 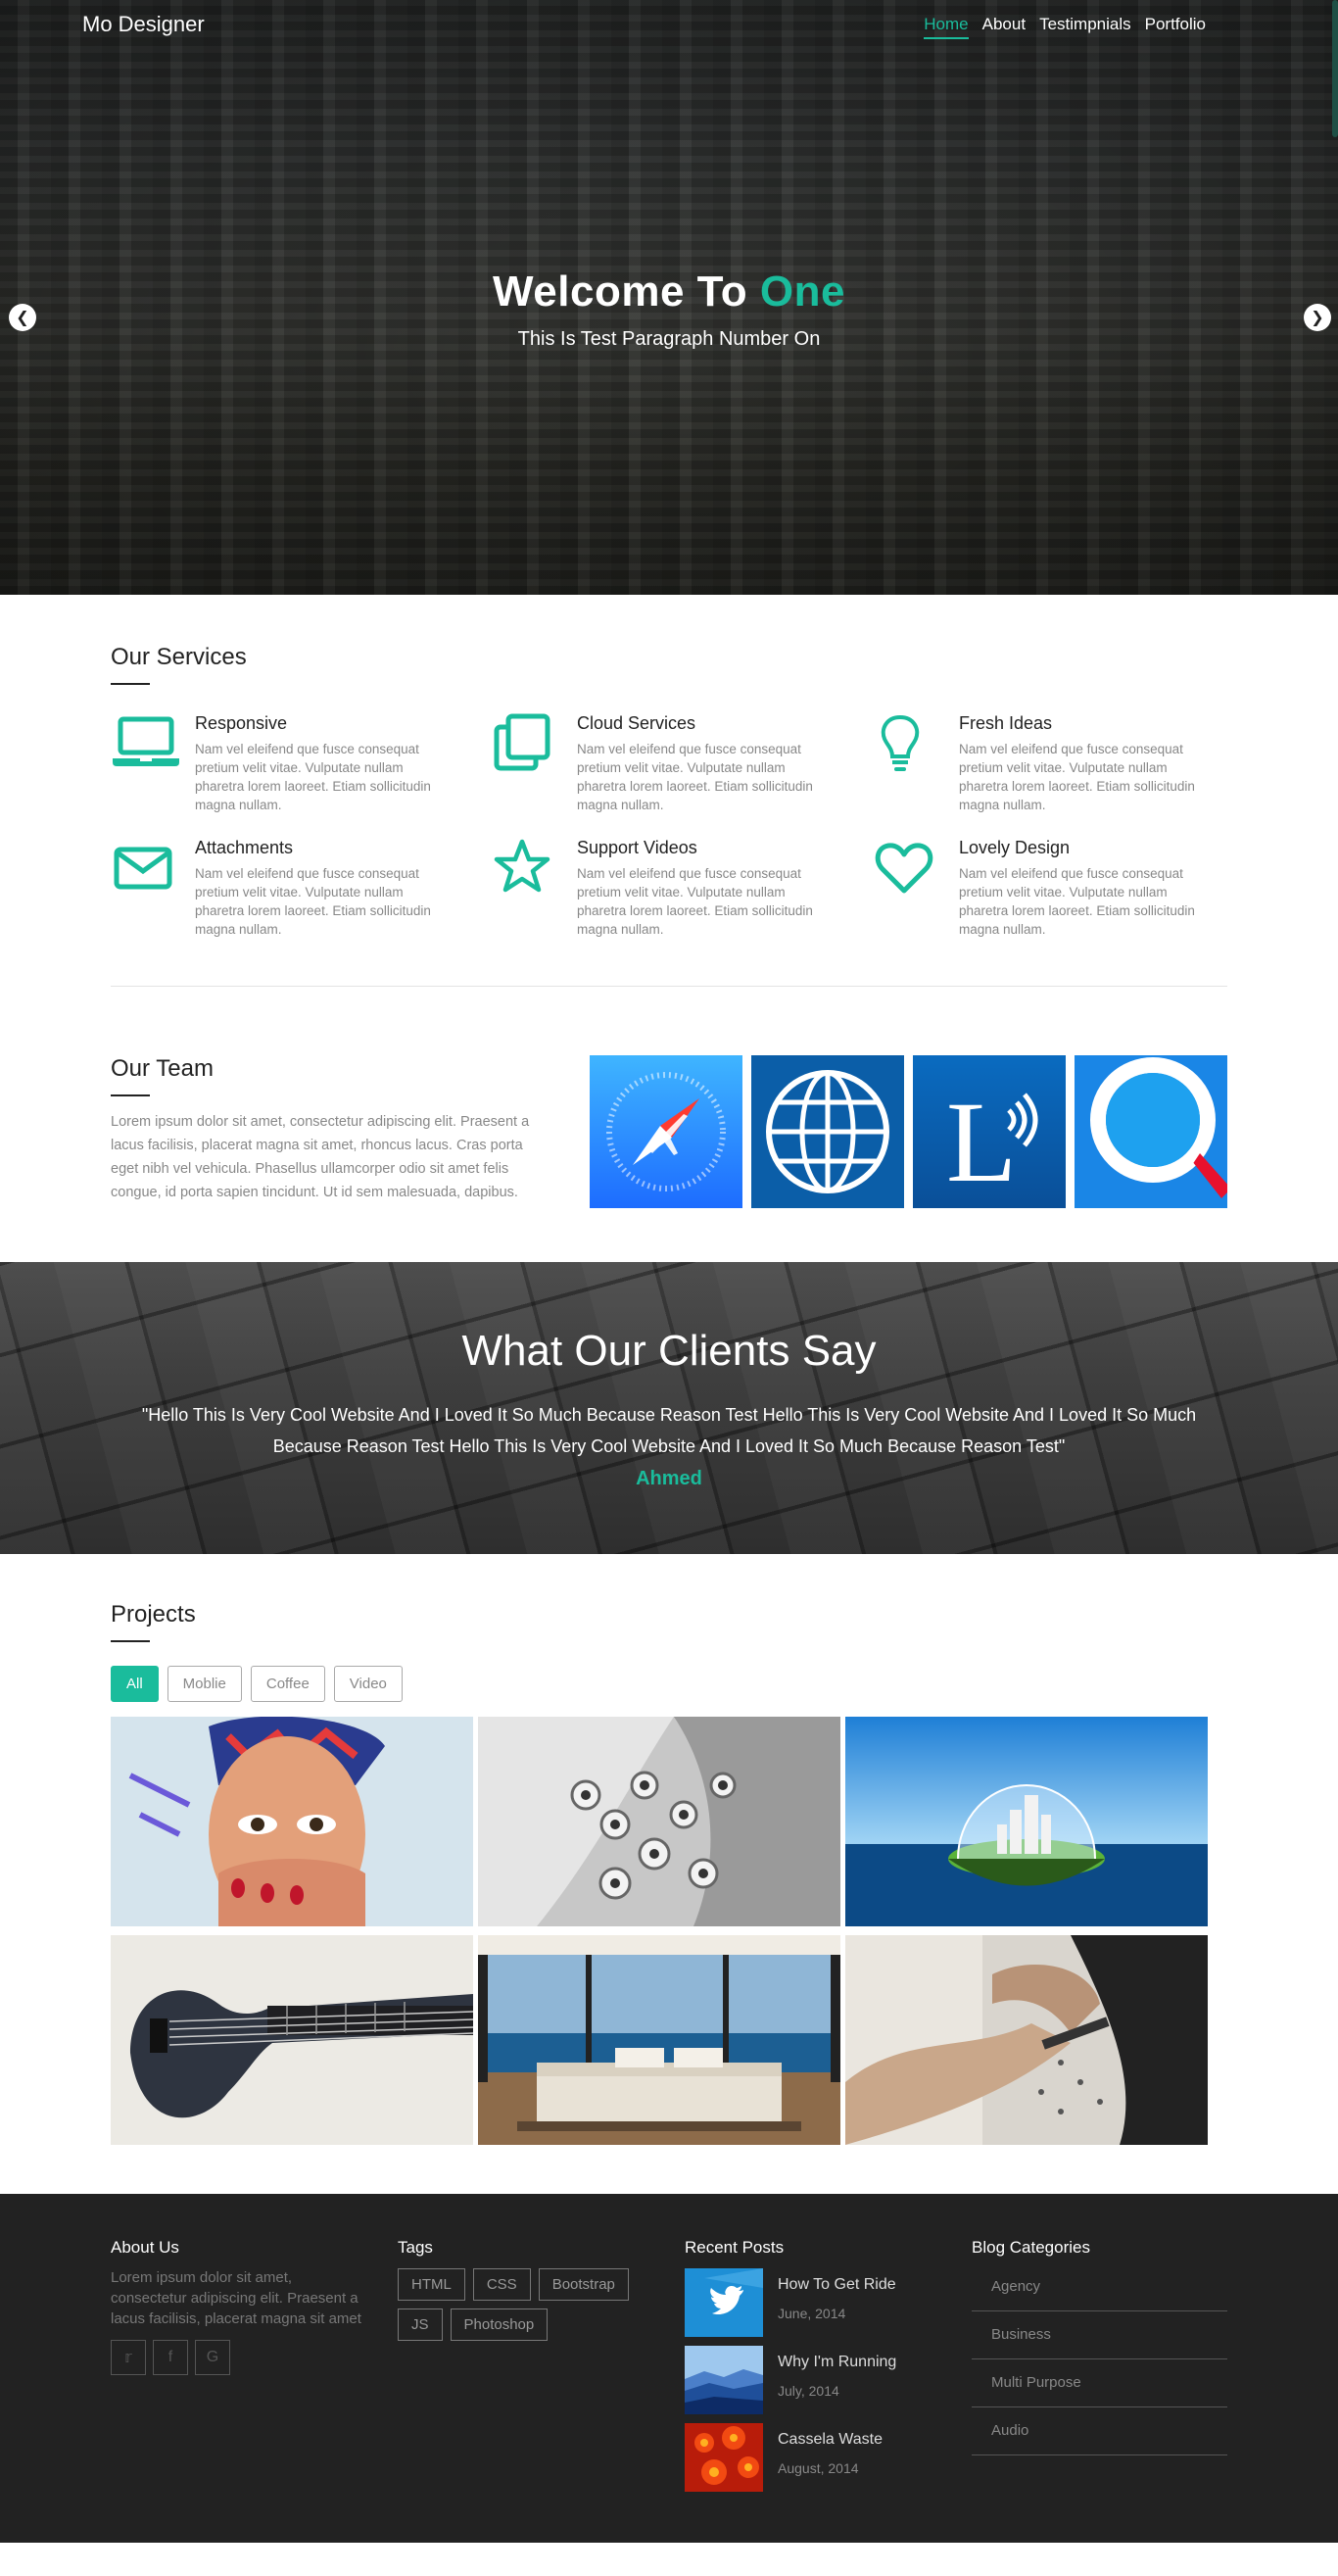 I want to click on service-title: Responsive, so click(x=242, y=723).